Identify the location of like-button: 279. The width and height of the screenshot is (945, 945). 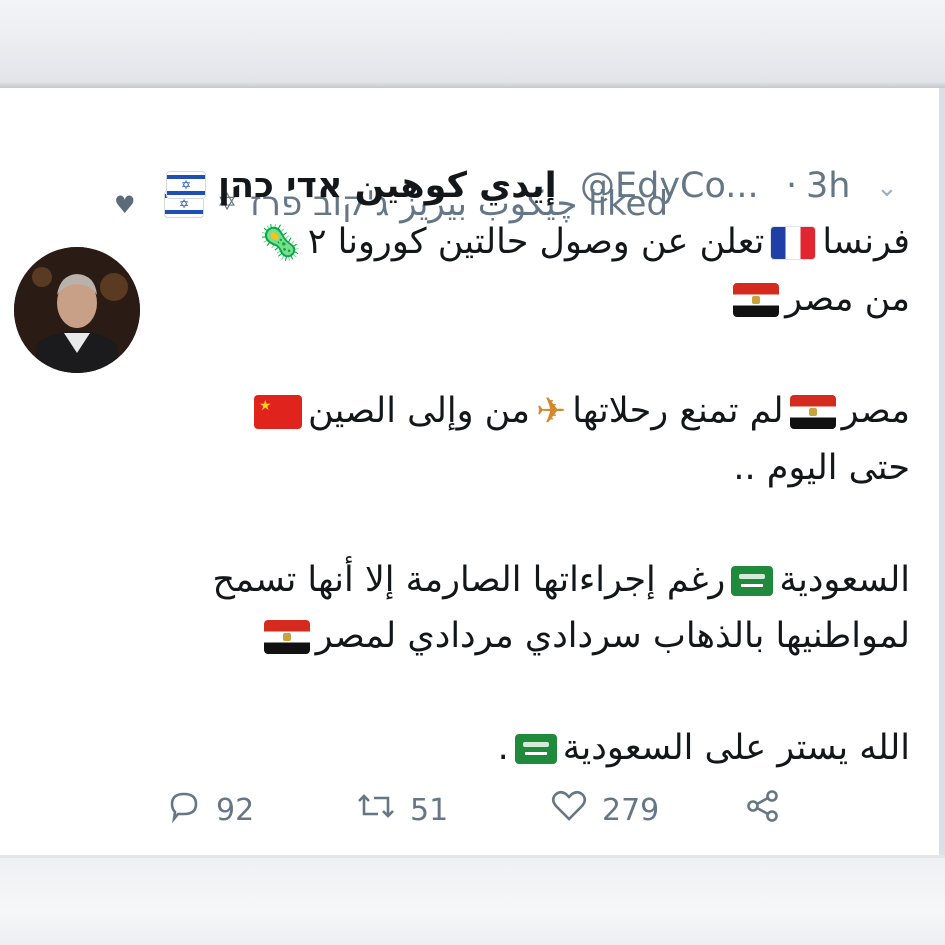
(604, 811).